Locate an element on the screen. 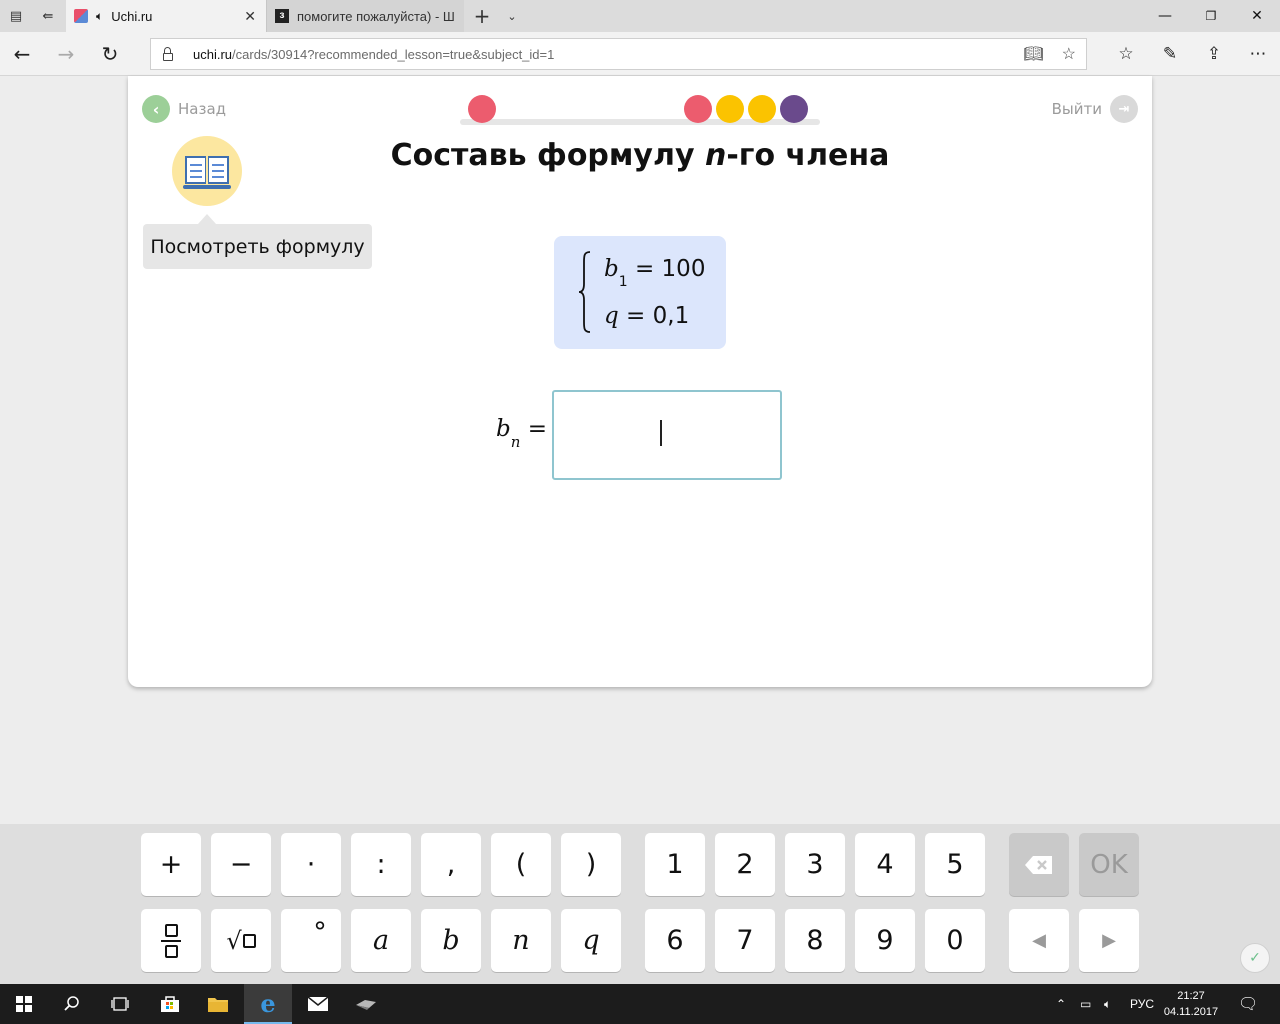  tooltip-arrow is located at coordinates (207, 219).